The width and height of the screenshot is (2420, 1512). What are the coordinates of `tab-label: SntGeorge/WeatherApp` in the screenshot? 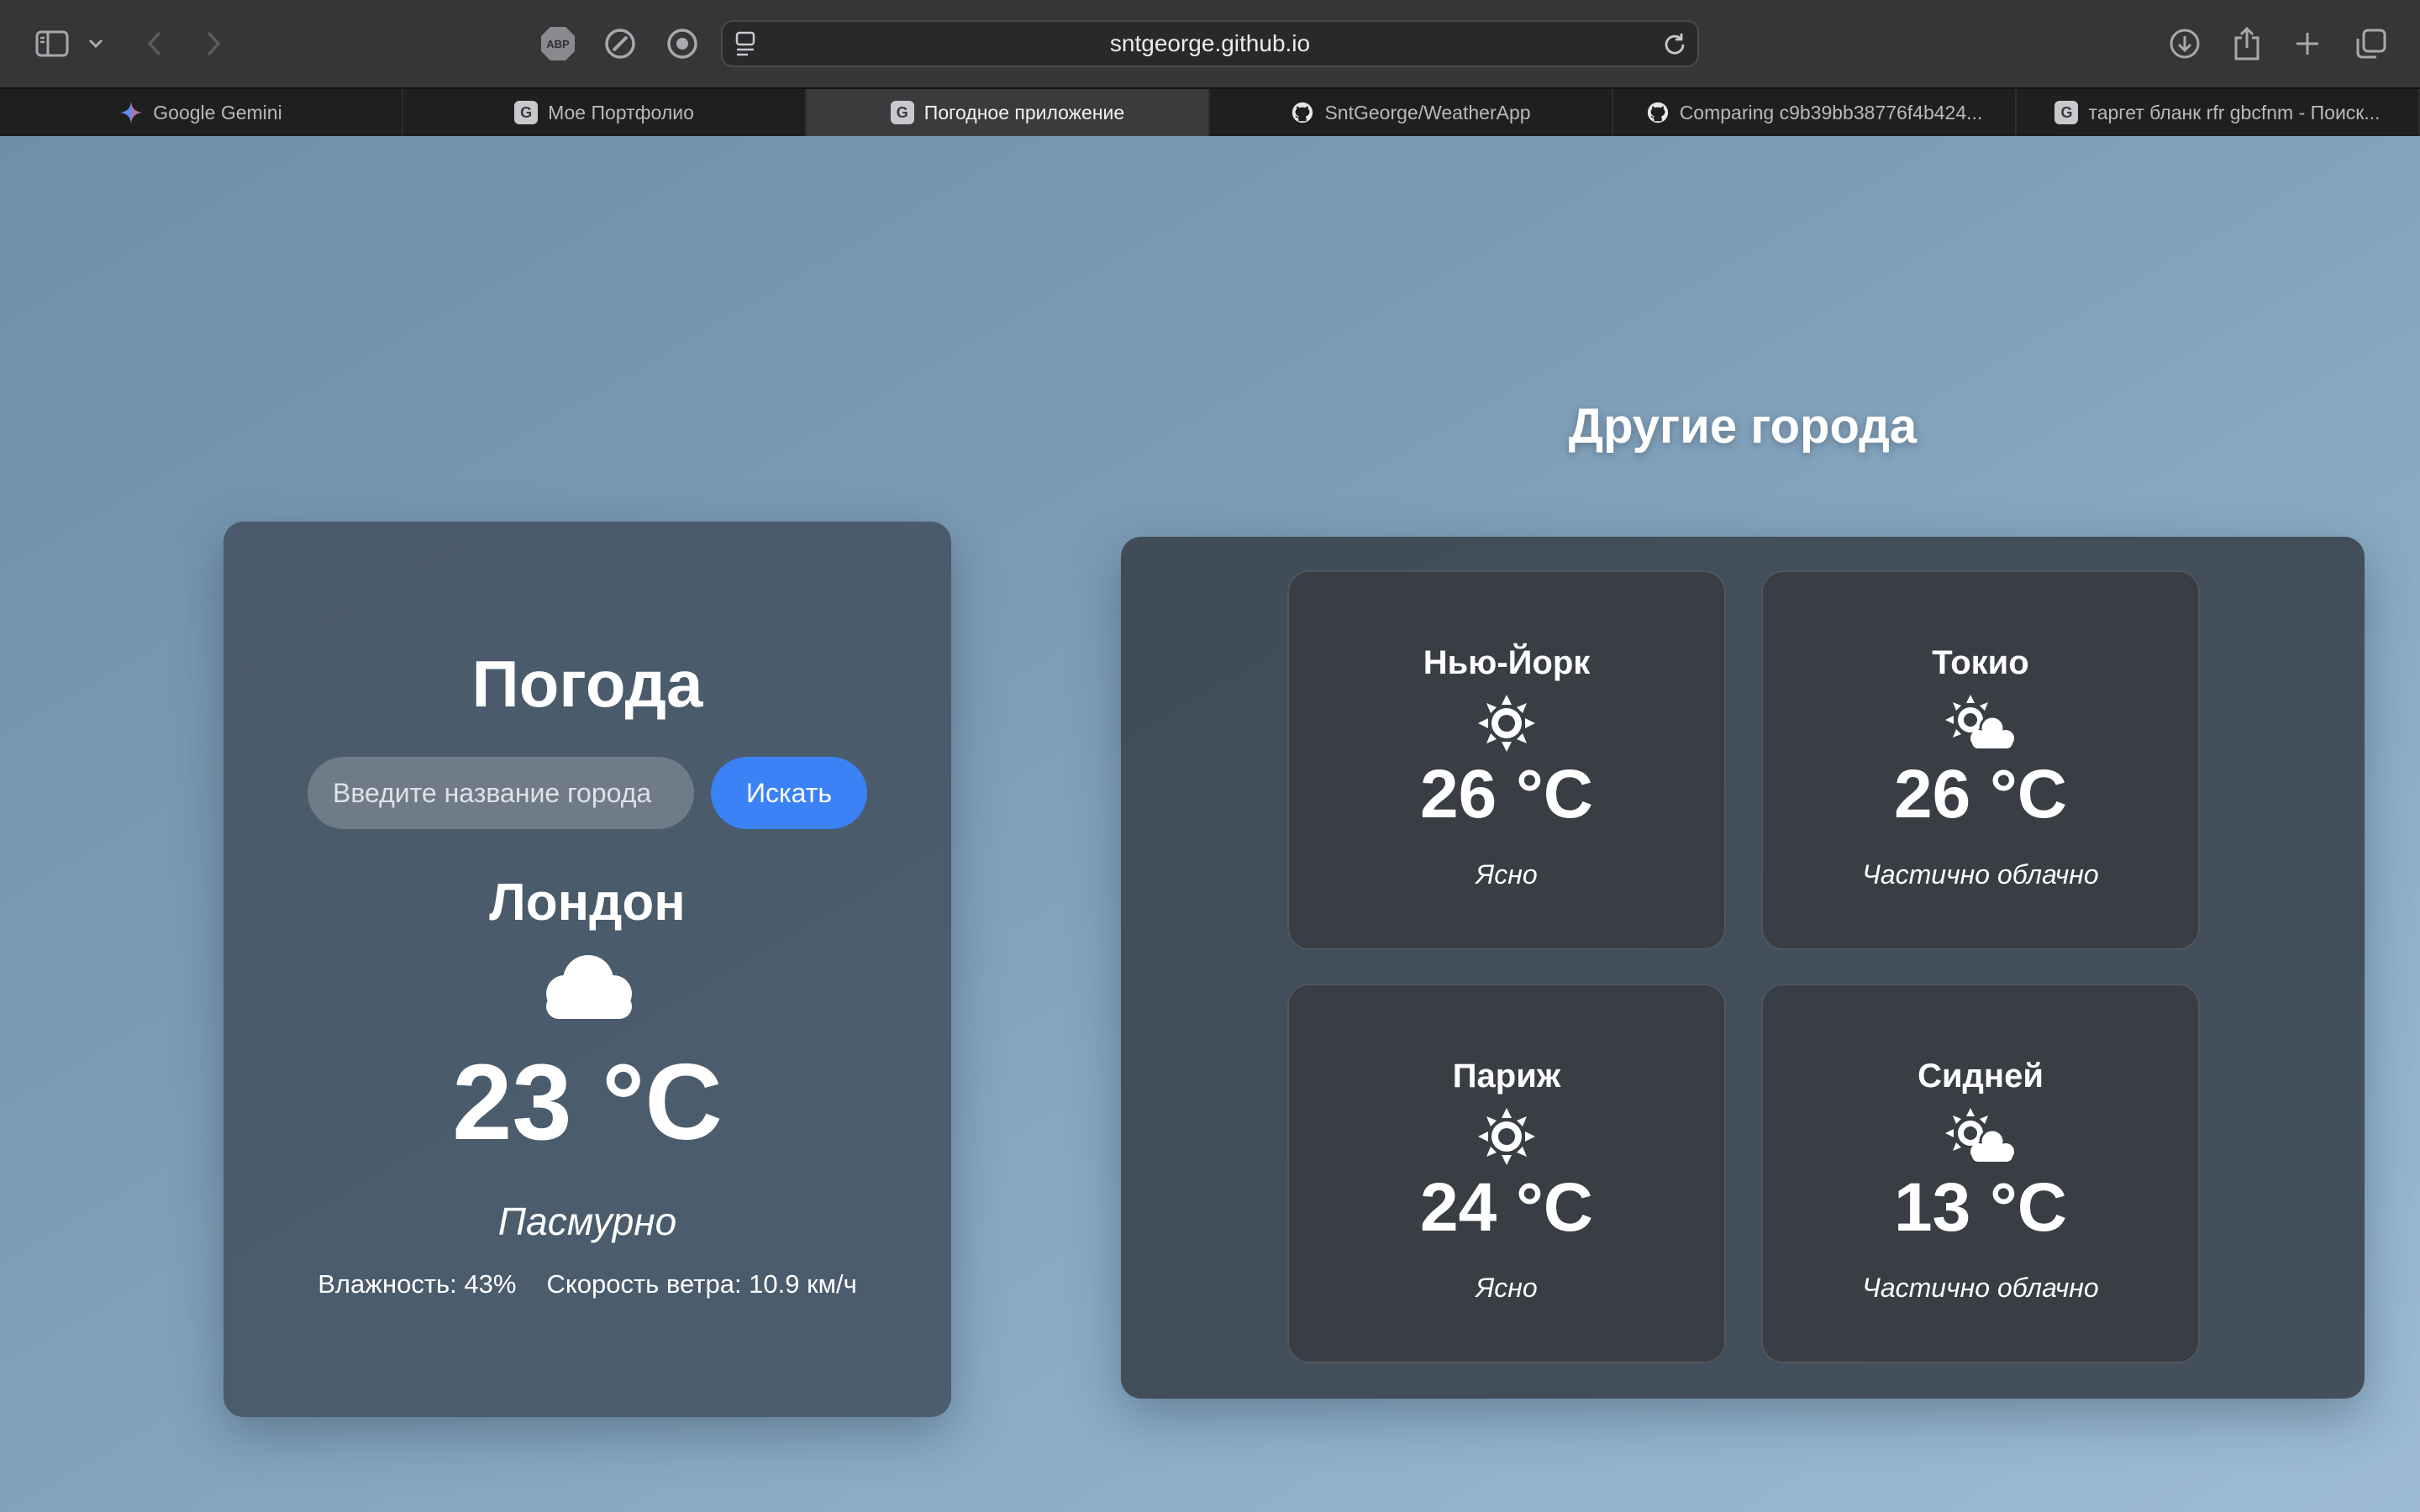 It's located at (1427, 112).